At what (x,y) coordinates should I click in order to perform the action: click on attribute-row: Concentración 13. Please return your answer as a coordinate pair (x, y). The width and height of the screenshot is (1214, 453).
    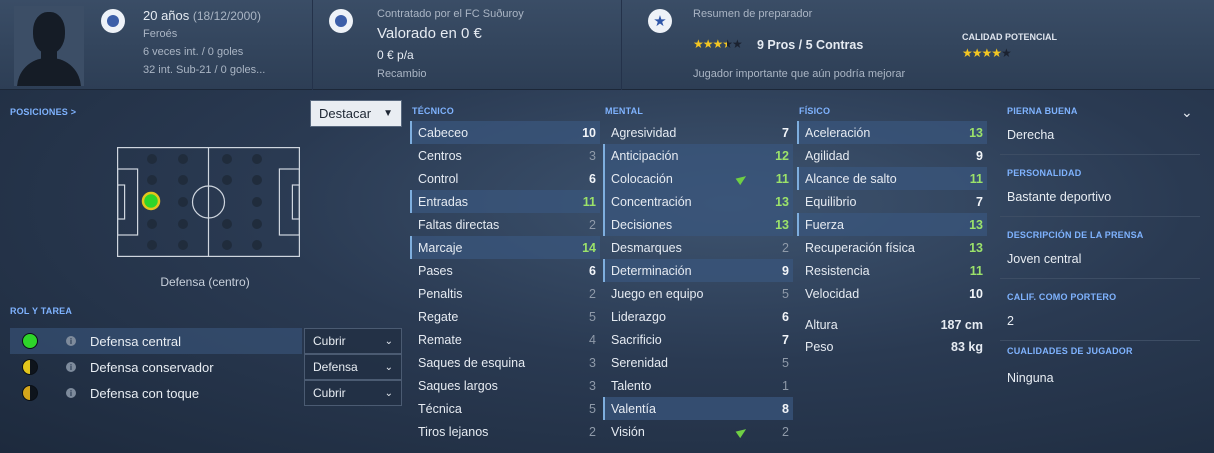
    Looking at the image, I should click on (698, 201).